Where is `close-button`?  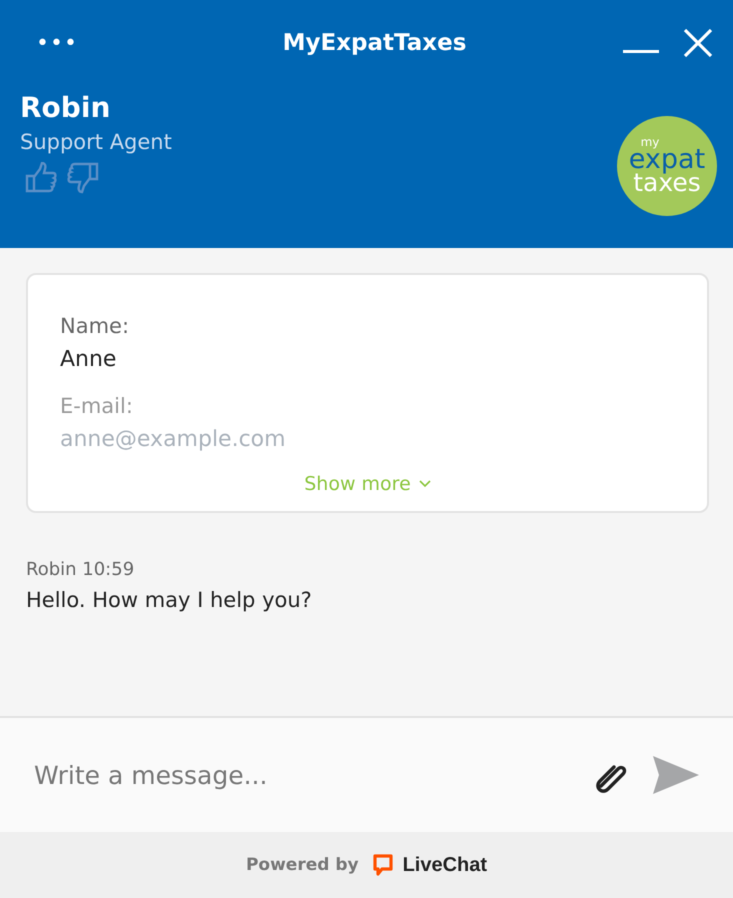
close-button is located at coordinates (698, 43).